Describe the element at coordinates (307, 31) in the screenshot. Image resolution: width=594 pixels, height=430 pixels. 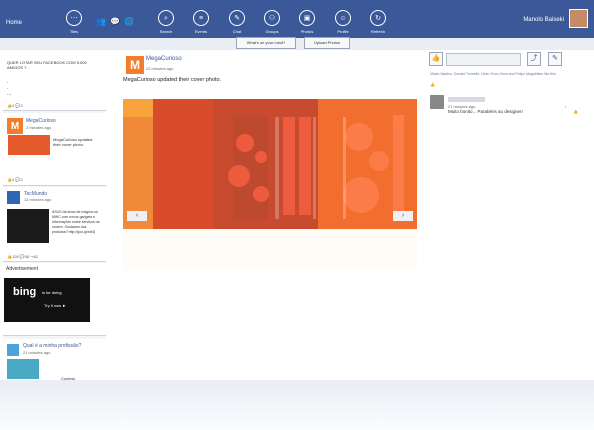
I see `photos-label: Photos` at that location.